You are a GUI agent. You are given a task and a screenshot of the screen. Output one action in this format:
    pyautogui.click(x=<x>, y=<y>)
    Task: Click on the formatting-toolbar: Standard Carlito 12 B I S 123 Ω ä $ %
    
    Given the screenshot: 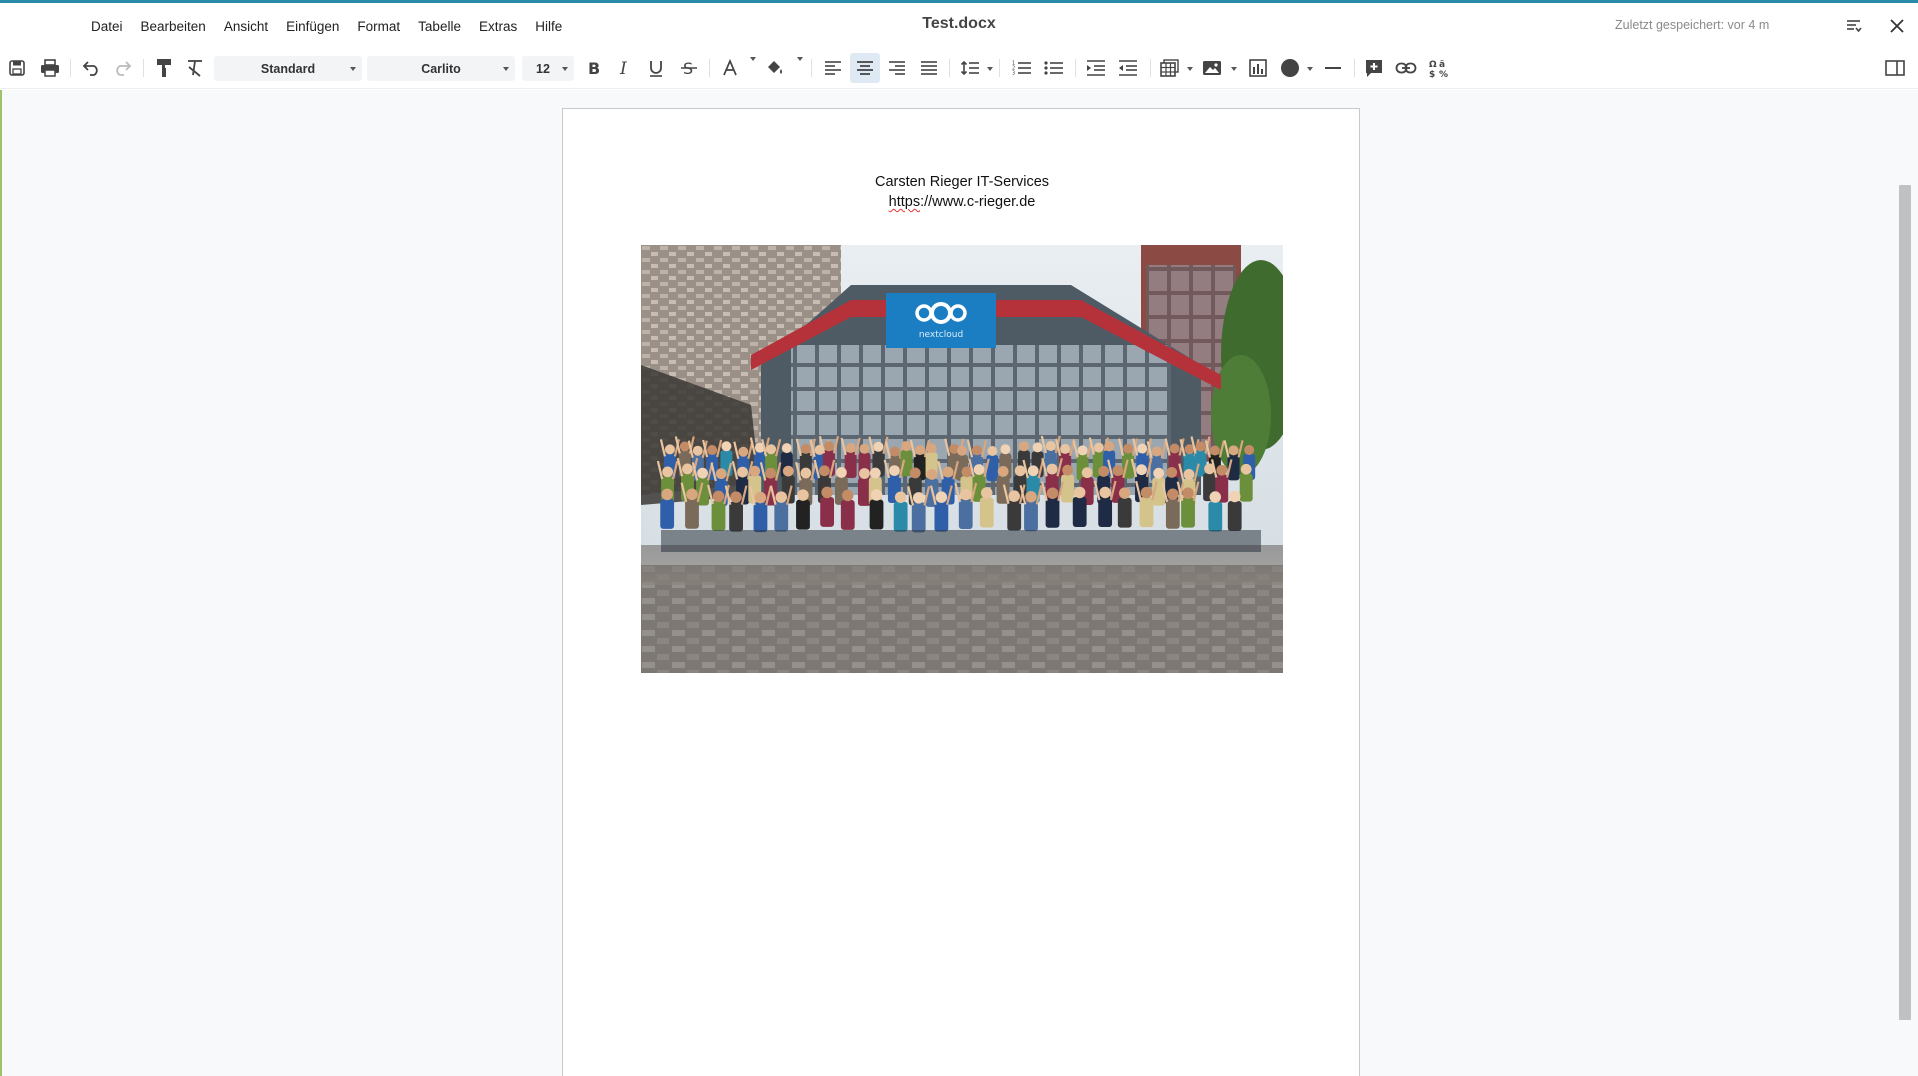 What is the action you would take?
    pyautogui.click(x=959, y=68)
    